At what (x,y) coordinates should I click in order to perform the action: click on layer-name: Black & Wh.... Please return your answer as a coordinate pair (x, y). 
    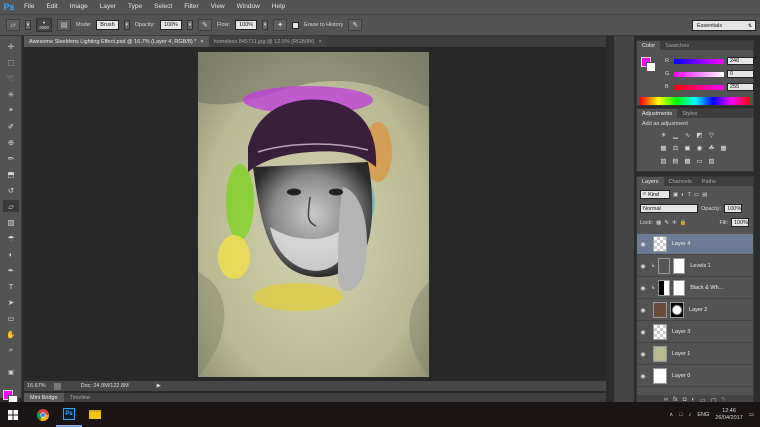
    Looking at the image, I should click on (706, 288).